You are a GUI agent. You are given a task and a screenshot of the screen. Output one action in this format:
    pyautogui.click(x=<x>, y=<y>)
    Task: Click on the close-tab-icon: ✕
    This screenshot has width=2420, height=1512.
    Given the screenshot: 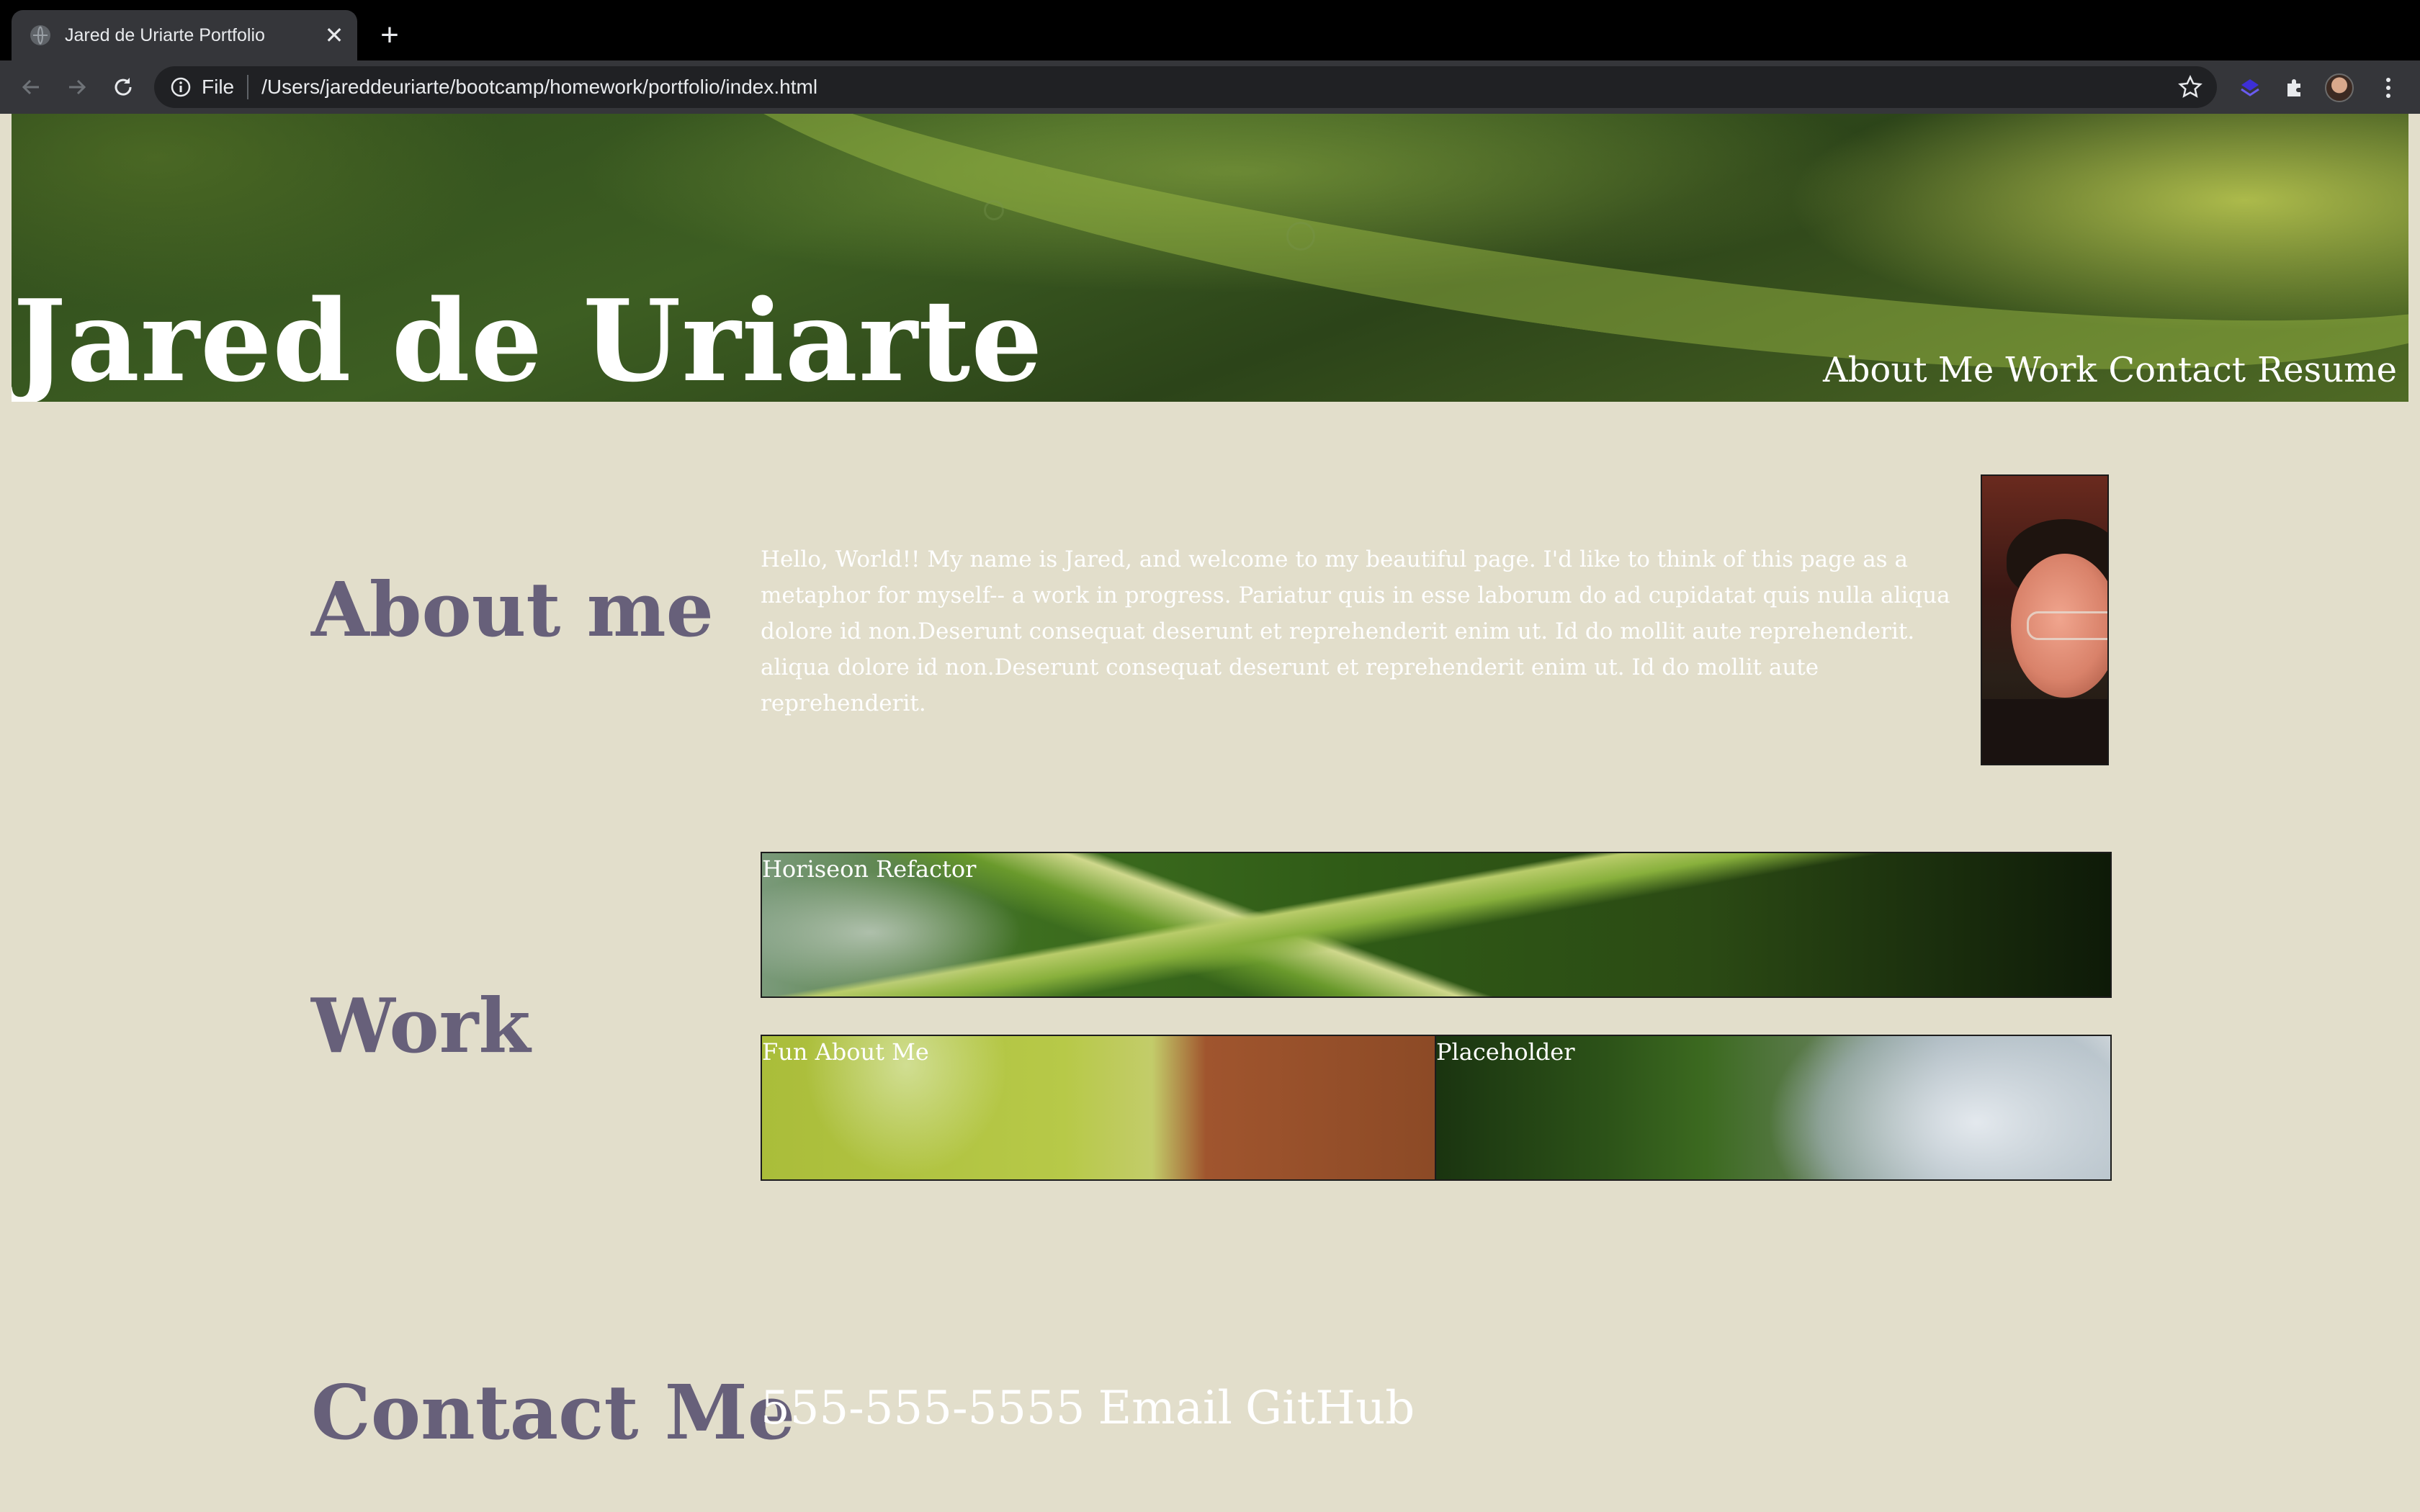 What is the action you would take?
    pyautogui.click(x=334, y=35)
    